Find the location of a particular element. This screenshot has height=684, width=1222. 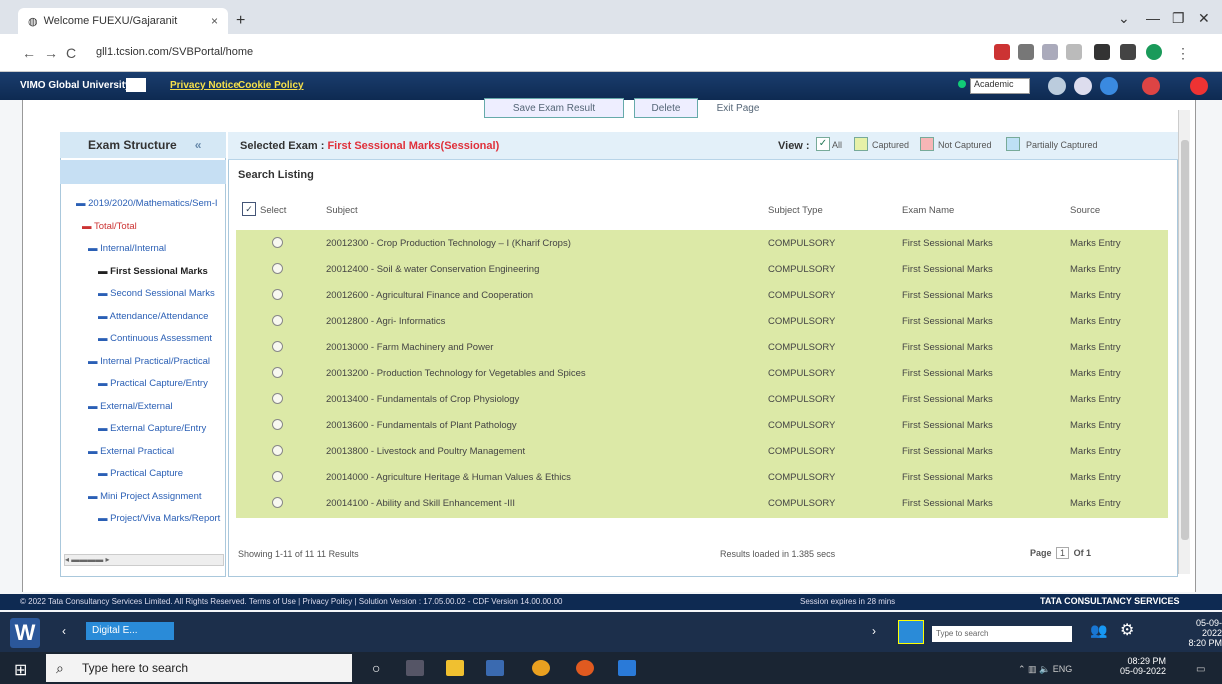

new-tab-button: + is located at coordinates (240, 21).